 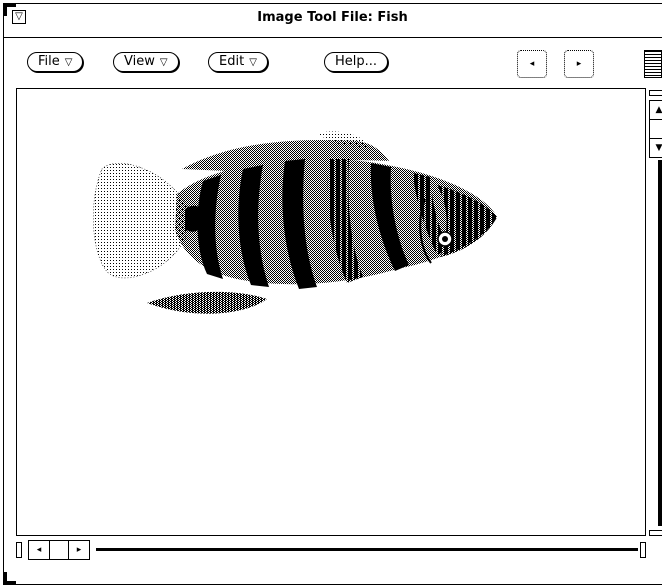 What do you see at coordinates (232, 61) in the screenshot?
I see `edit-menu-label: Edit` at bounding box center [232, 61].